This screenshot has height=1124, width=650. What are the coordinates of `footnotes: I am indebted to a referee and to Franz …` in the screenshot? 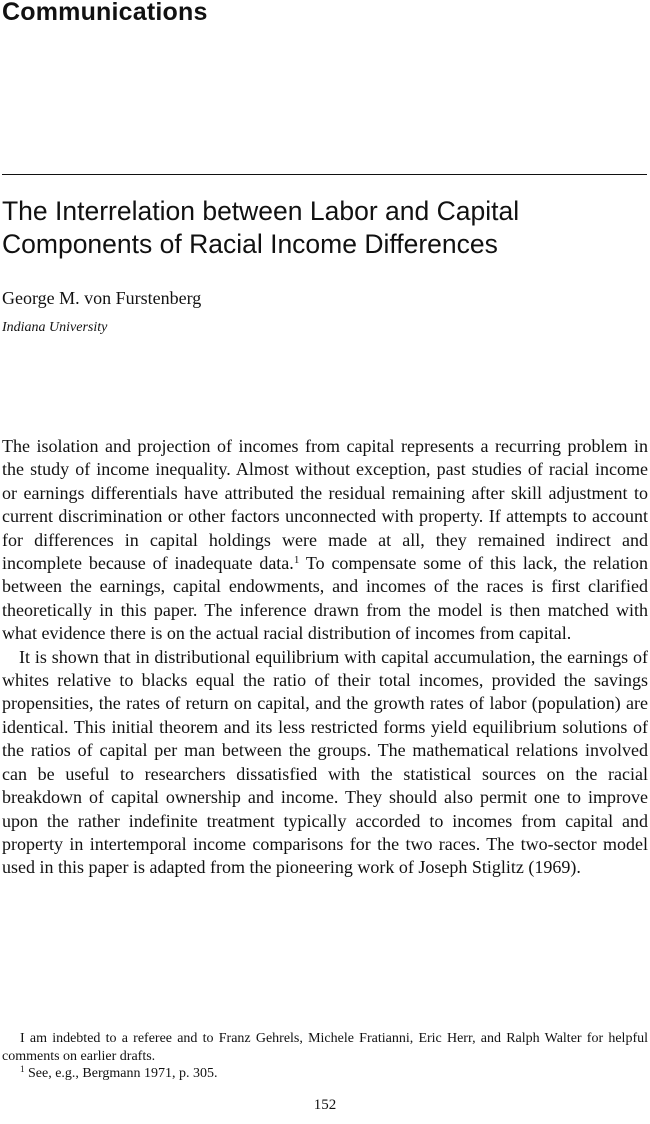 It's located at (325, 1056).